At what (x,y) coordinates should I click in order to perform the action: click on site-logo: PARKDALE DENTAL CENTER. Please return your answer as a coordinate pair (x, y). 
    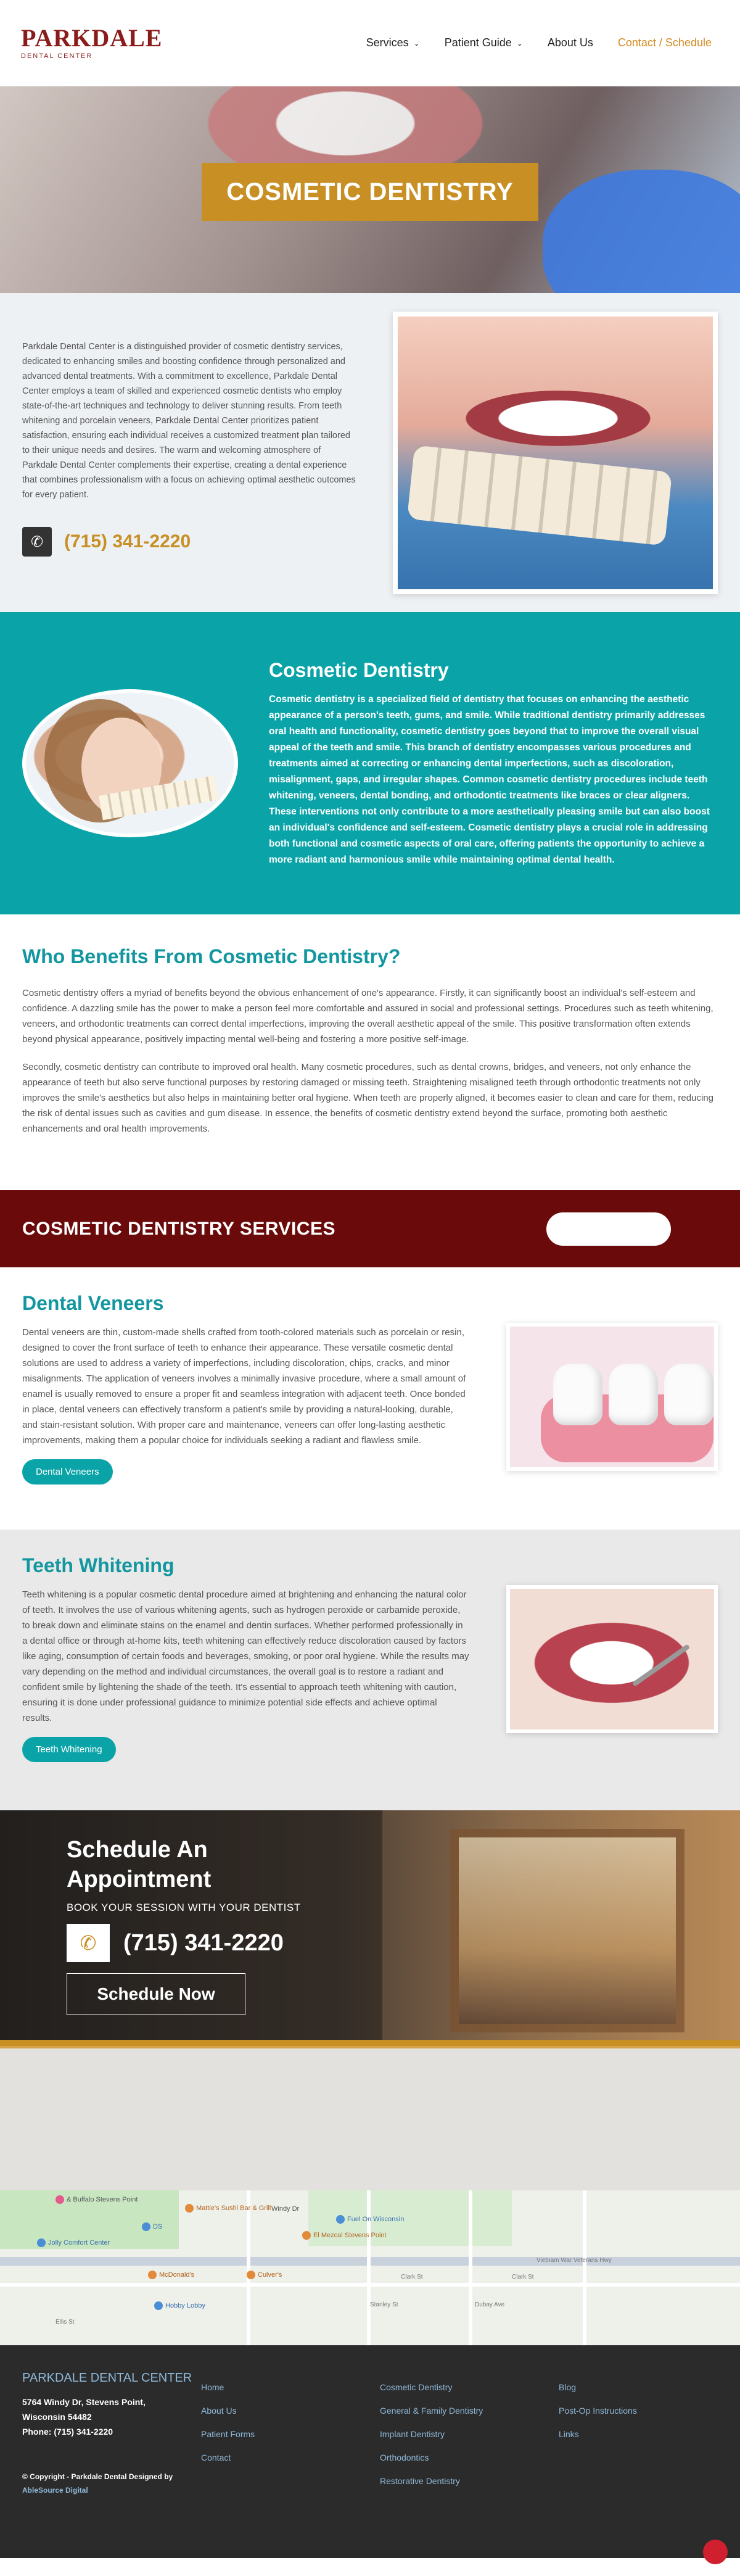
    Looking at the image, I should click on (92, 43).